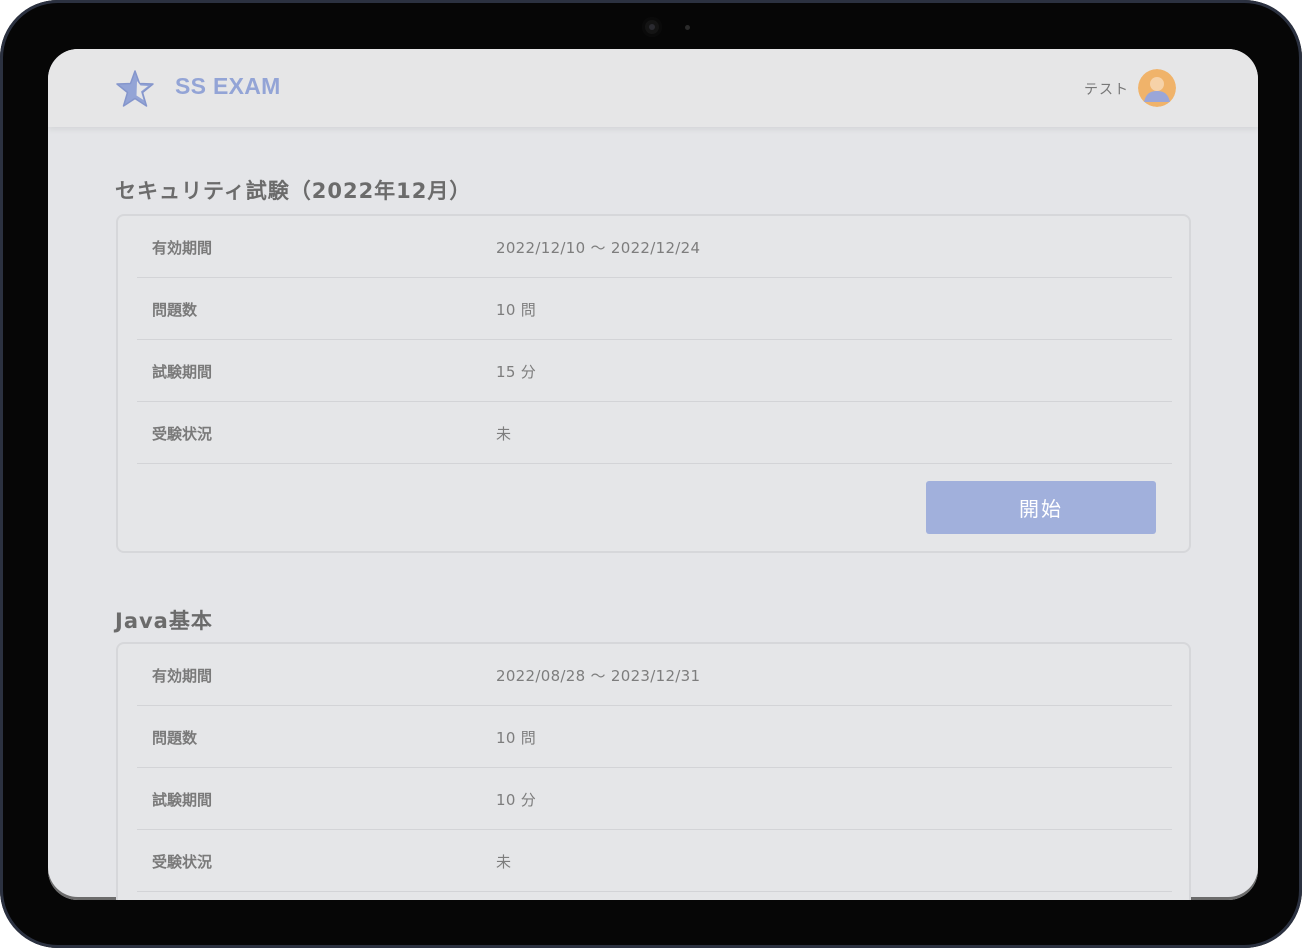  Describe the element at coordinates (654, 371) in the screenshot. I see `table-row: 試験期間 15 分` at that location.